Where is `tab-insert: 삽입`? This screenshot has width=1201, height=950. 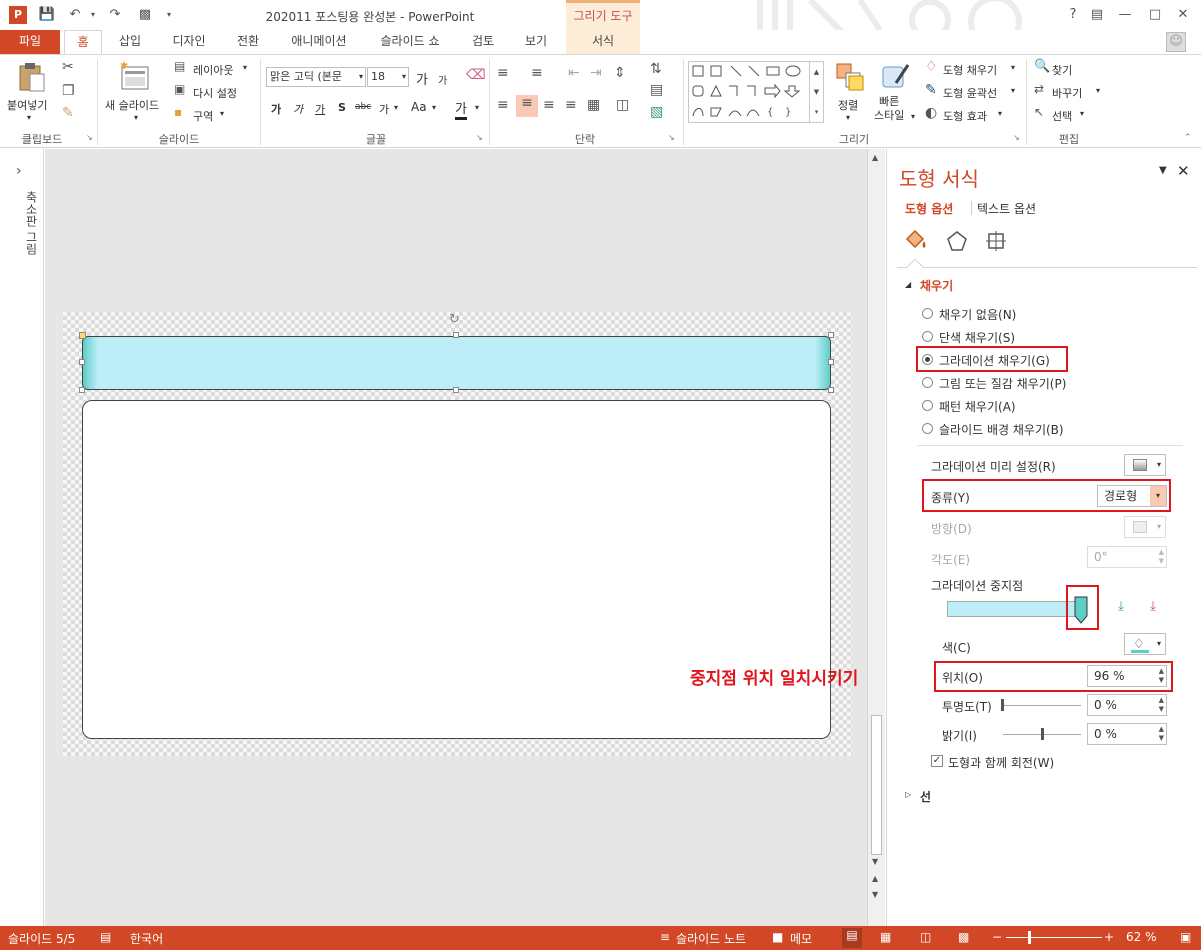 tab-insert: 삽입 is located at coordinates (130, 42).